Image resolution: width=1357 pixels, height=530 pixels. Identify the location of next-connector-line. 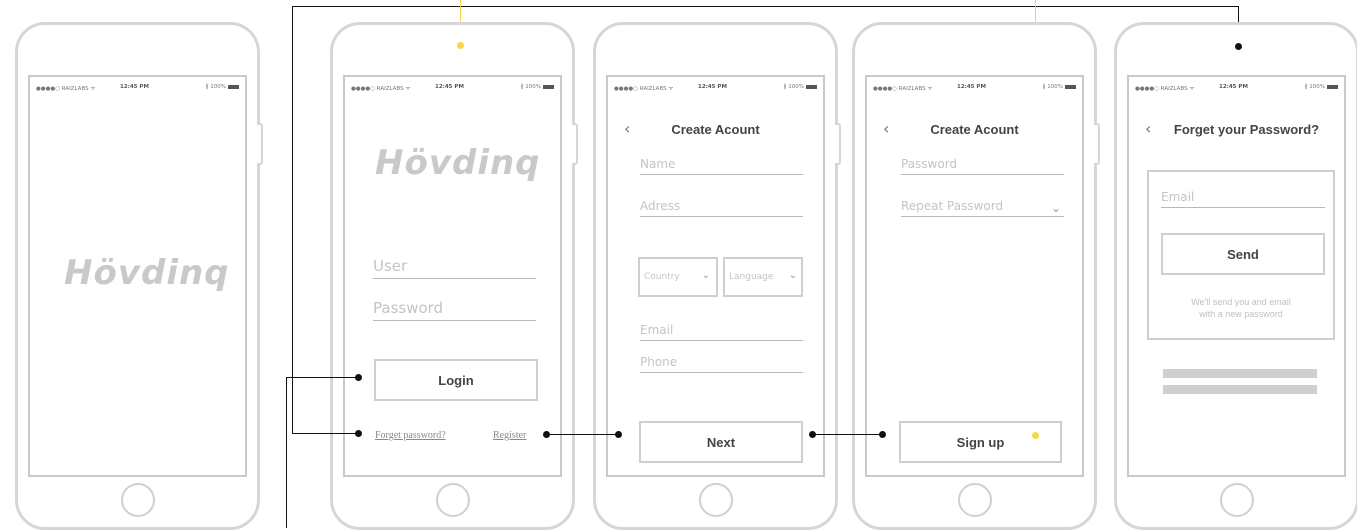
(847, 434).